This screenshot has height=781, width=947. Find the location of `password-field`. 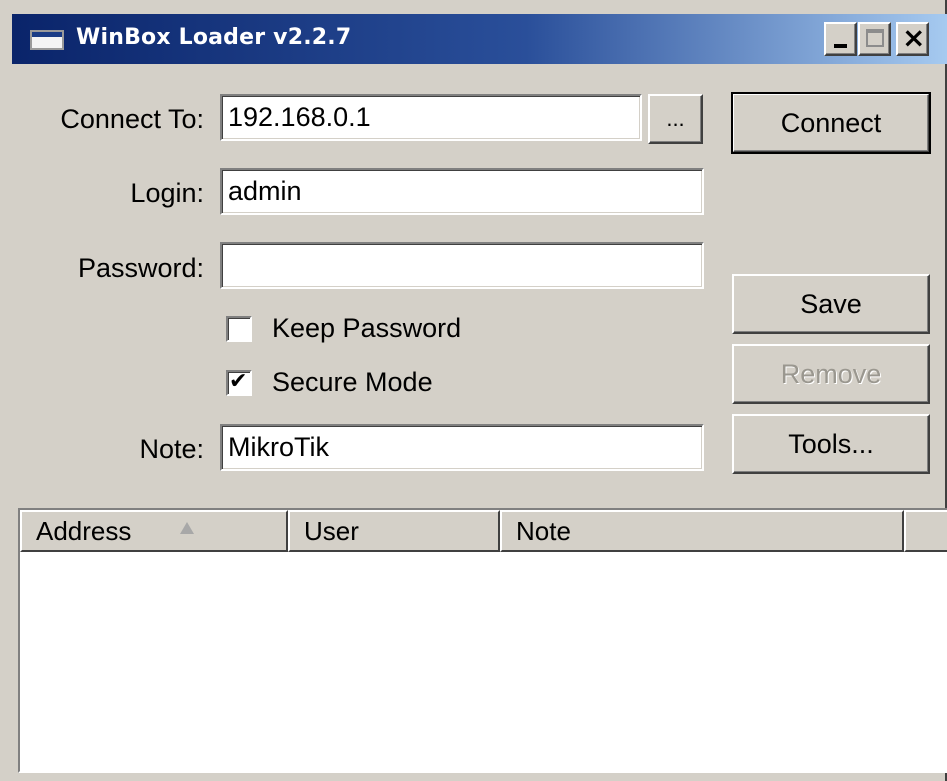

password-field is located at coordinates (462, 265).